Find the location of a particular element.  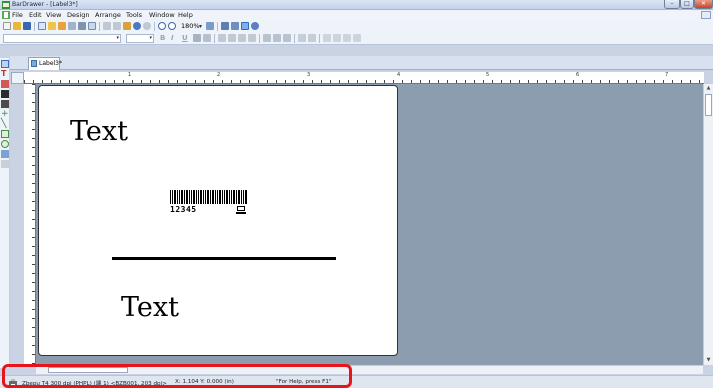

align-center-icon is located at coordinates (232, 38).